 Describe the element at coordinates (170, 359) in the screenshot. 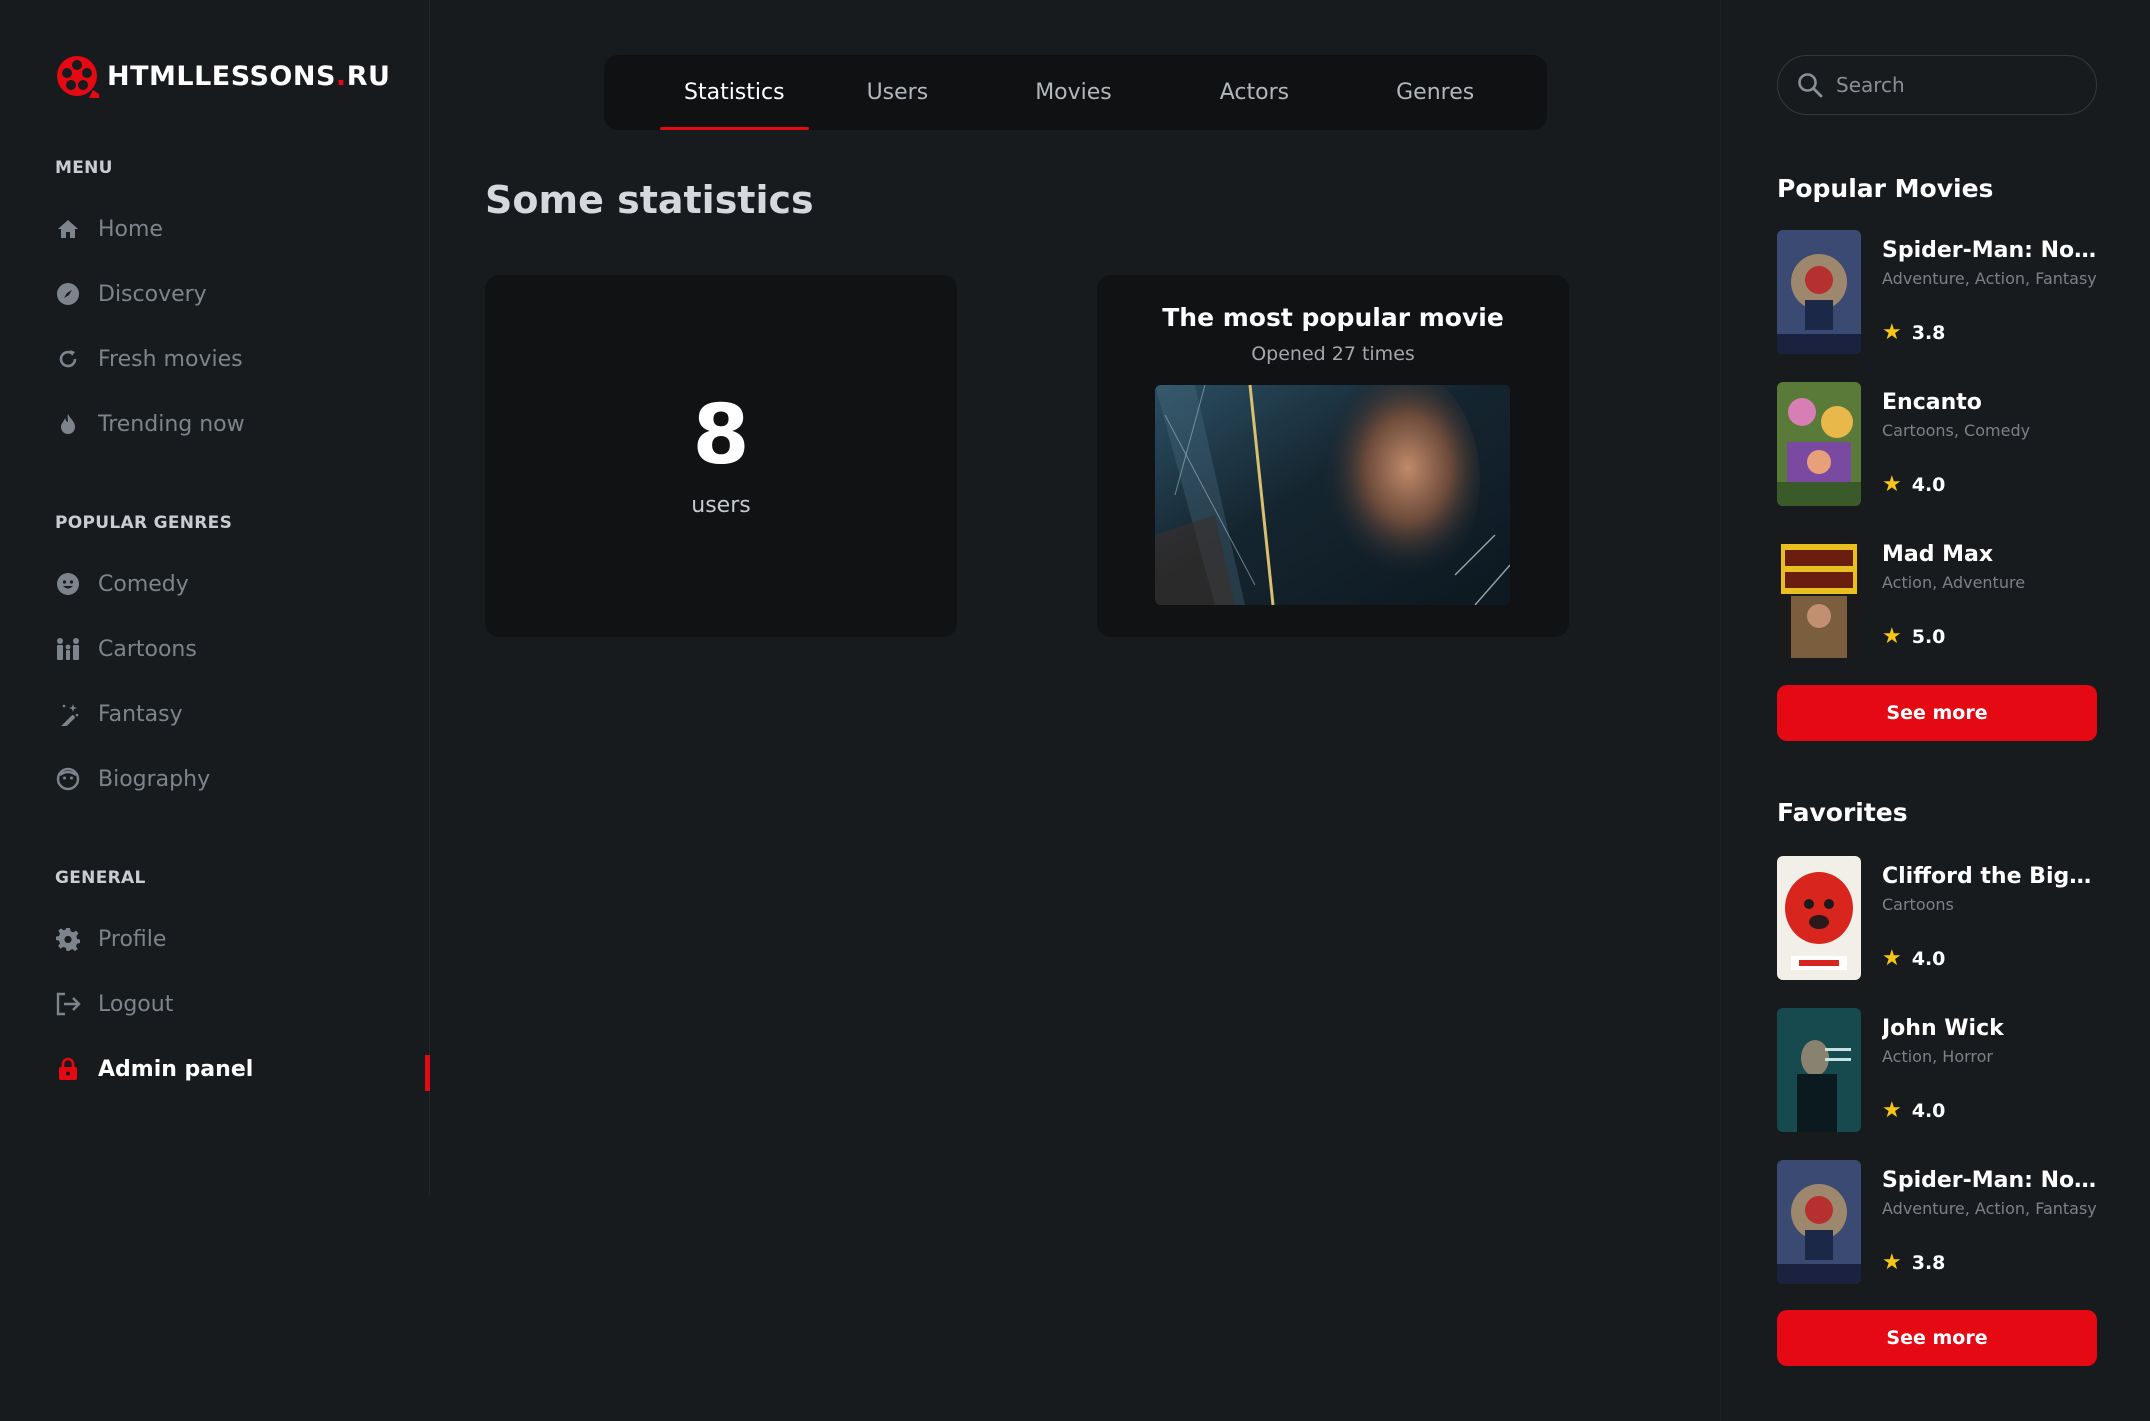

I see `sidebar-item-label: Fresh movies` at that location.